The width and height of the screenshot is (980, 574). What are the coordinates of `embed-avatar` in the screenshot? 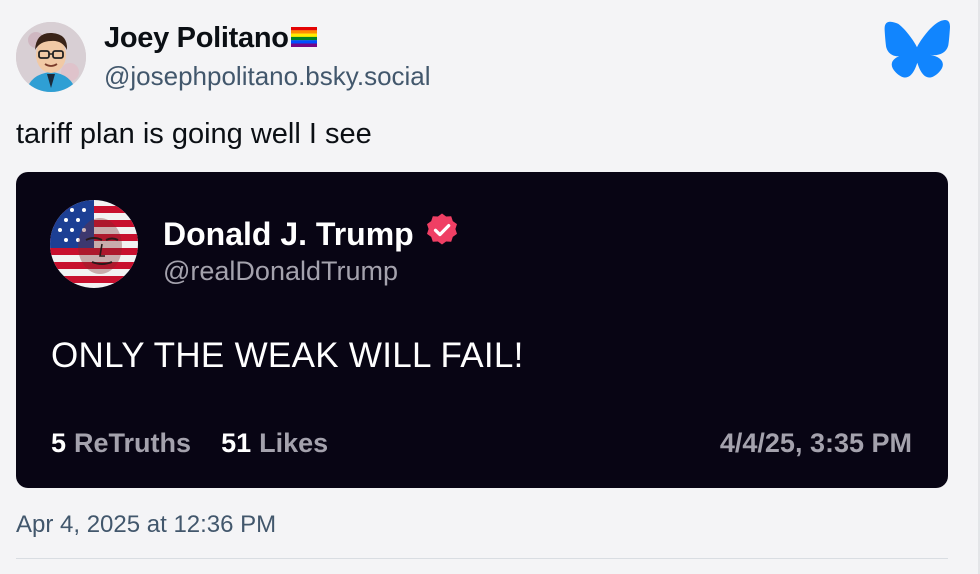 It's located at (94, 244).